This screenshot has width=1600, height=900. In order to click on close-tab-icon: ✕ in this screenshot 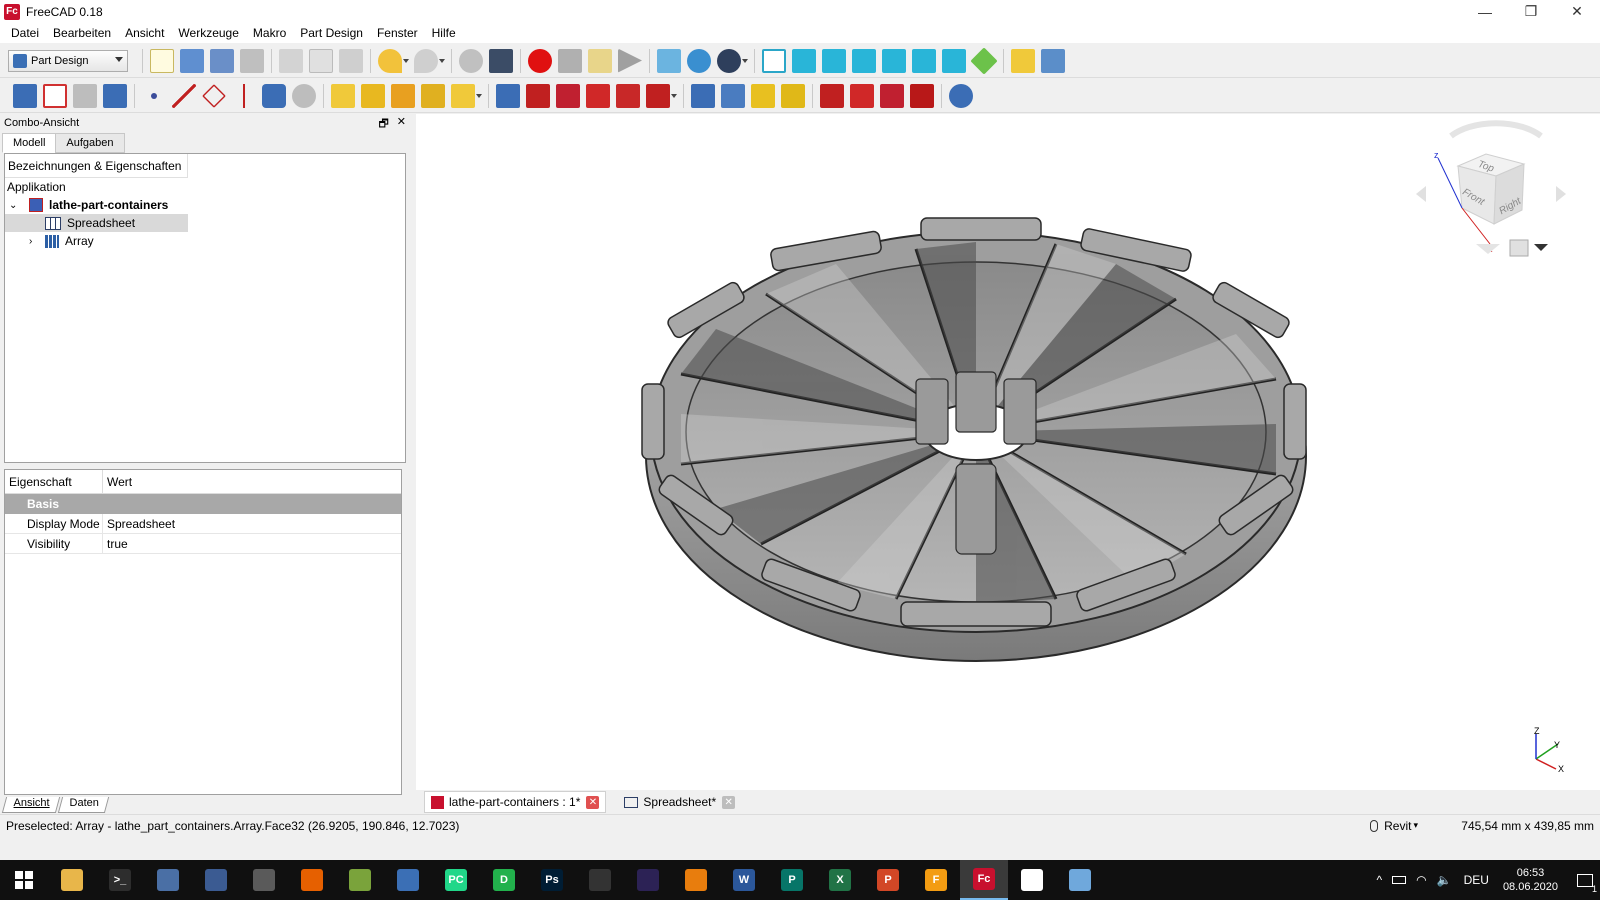, I will do `click(593, 802)`.